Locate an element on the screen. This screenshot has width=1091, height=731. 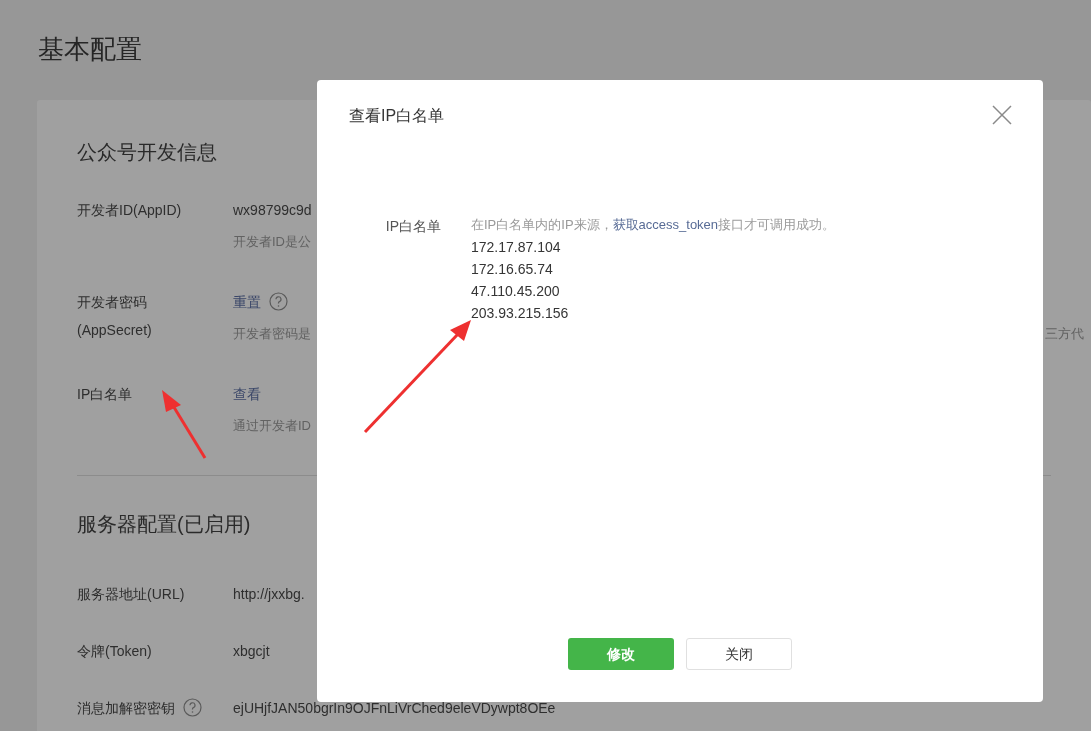
hint-text: 开发者ID是公 is located at coordinates (272, 242).